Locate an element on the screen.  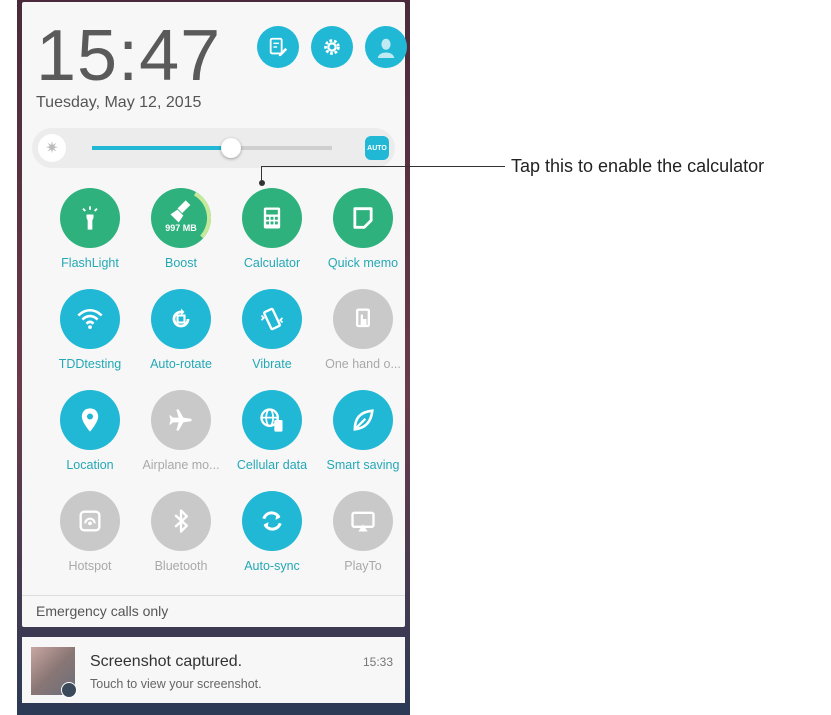
tile-label: PlayTo is located at coordinates (363, 566).